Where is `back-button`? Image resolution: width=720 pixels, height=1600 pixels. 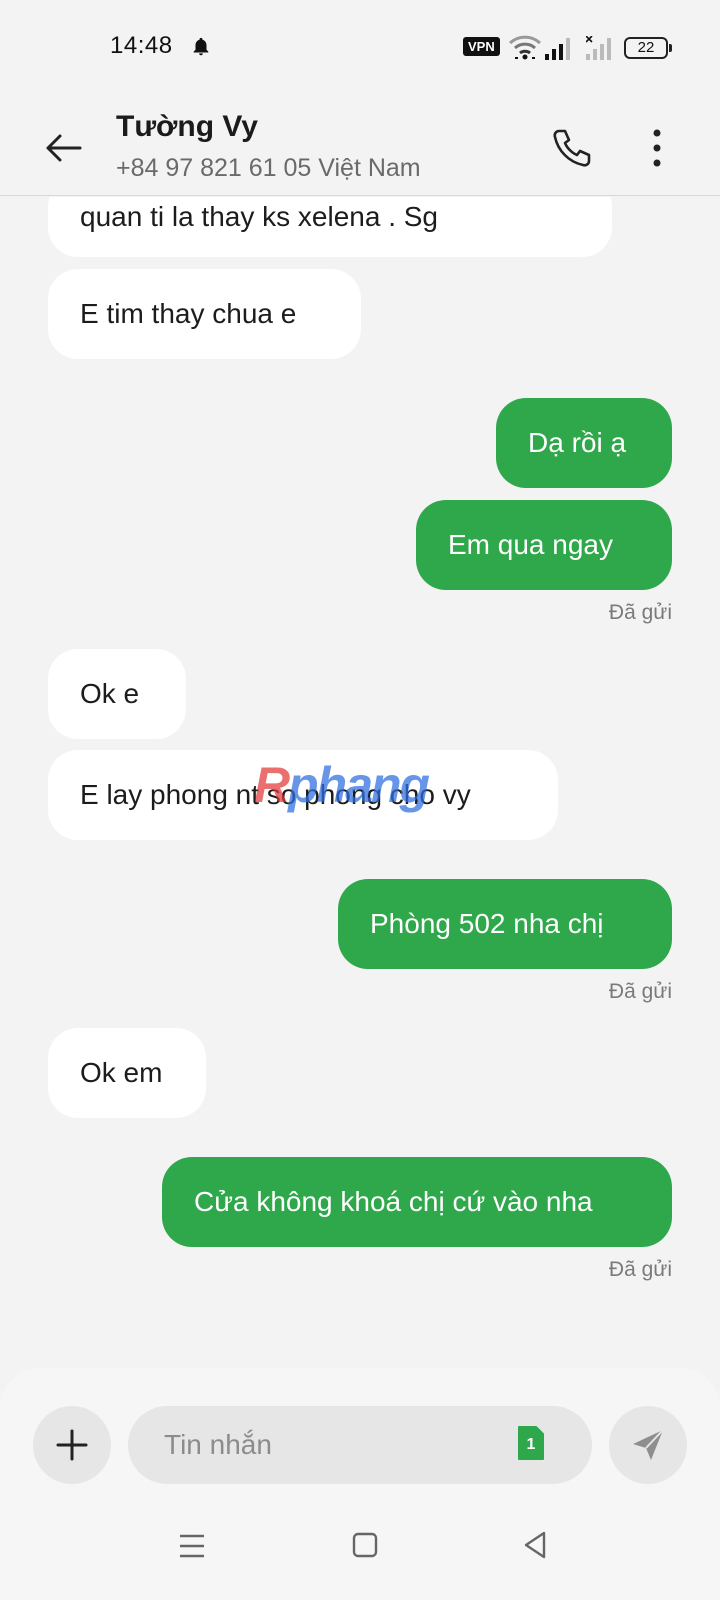
back-button is located at coordinates (64, 148).